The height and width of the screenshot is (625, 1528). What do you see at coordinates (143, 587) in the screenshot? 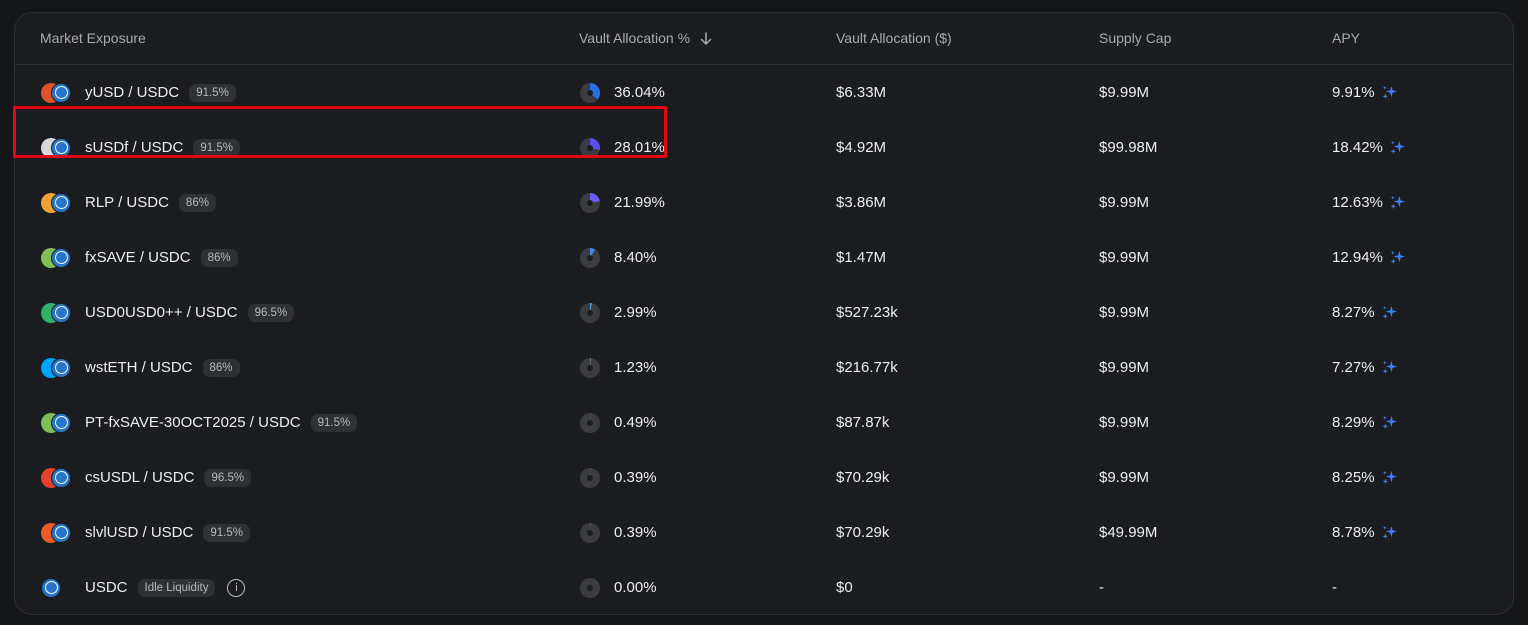
I see `market-exposure-cell: USDC Idle Liquidity i` at bounding box center [143, 587].